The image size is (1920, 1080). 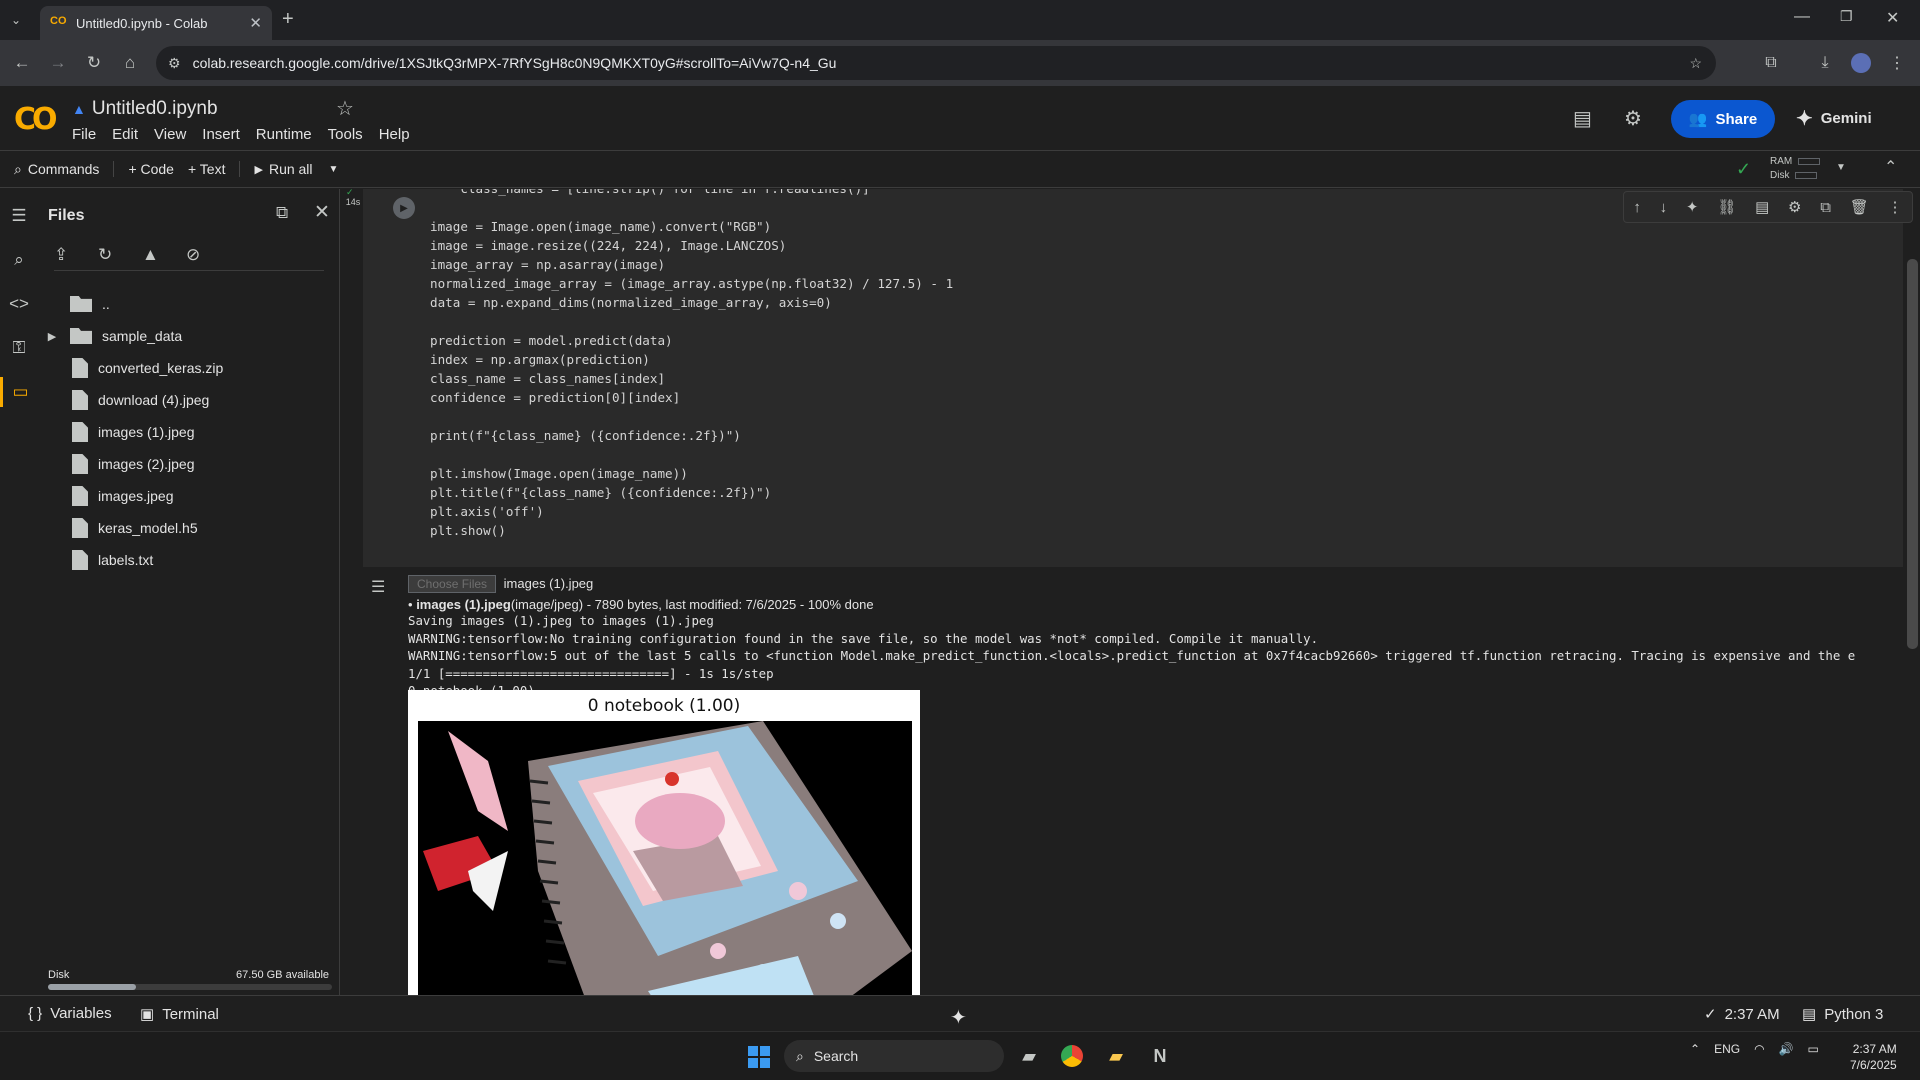 What do you see at coordinates (378, 587) in the screenshot?
I see `output-actions-icon: ☰` at bounding box center [378, 587].